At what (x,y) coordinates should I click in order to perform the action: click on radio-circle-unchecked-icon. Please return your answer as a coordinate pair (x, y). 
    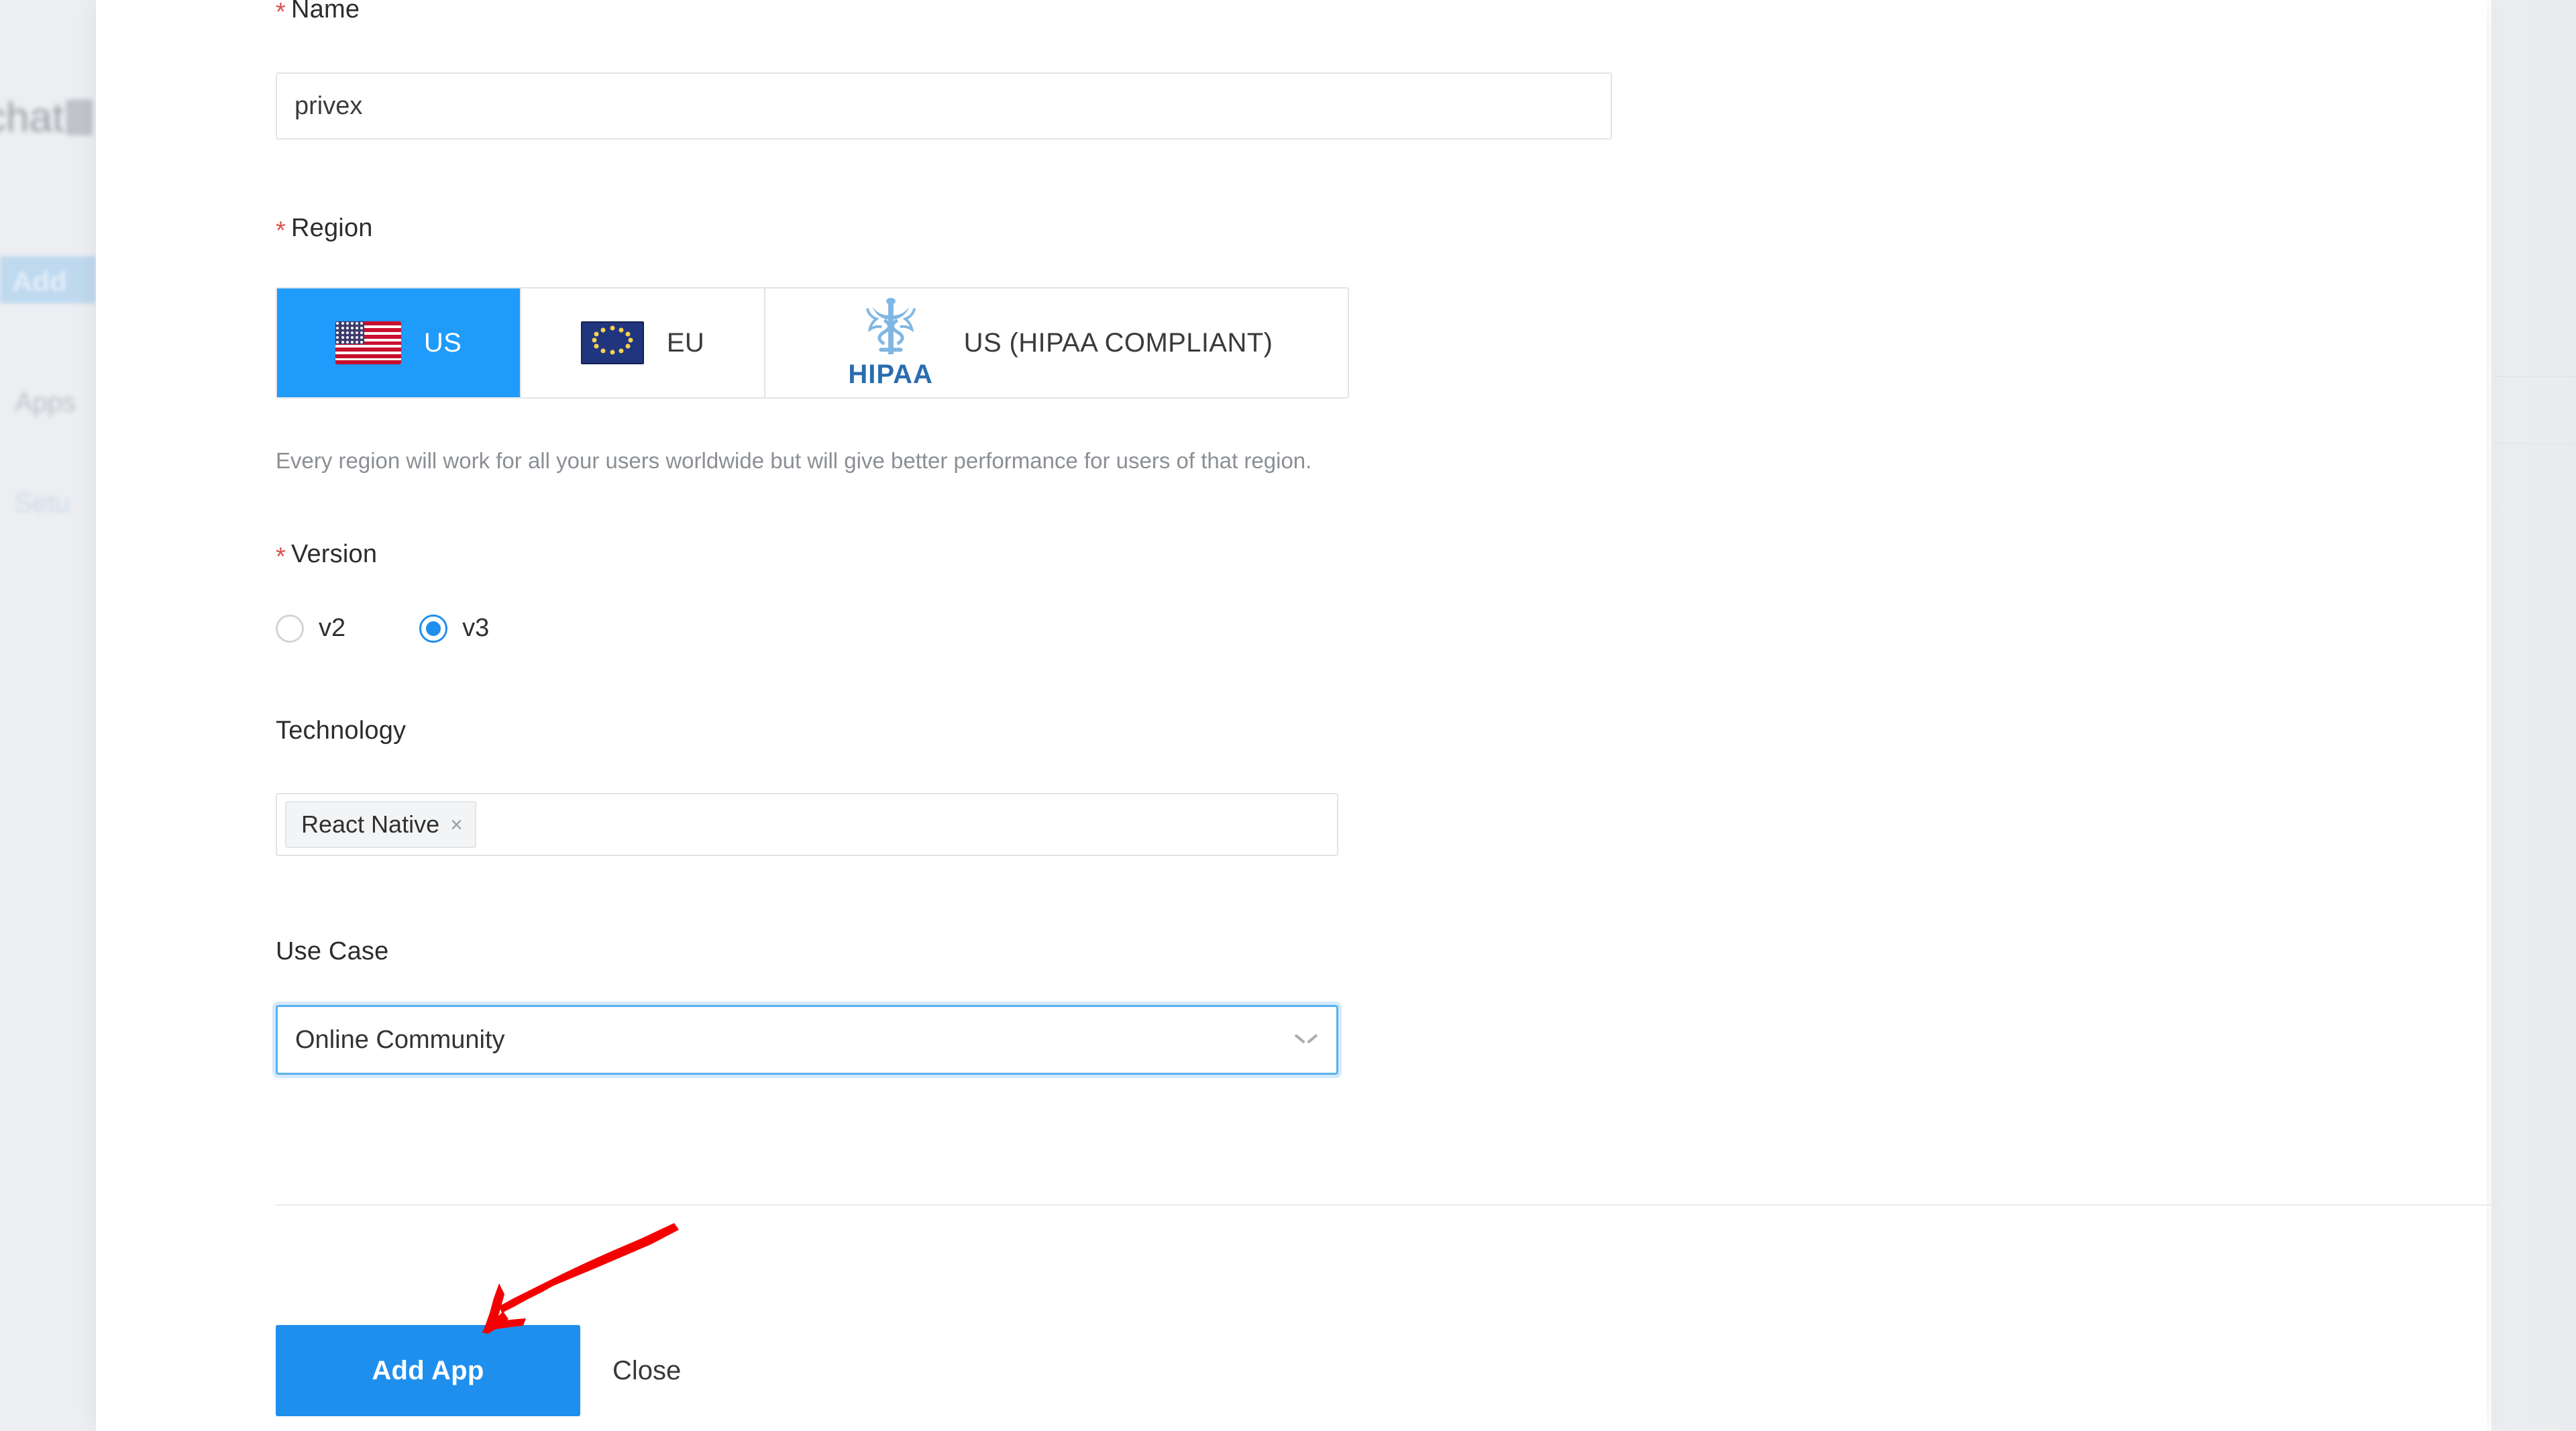
    Looking at the image, I should click on (290, 628).